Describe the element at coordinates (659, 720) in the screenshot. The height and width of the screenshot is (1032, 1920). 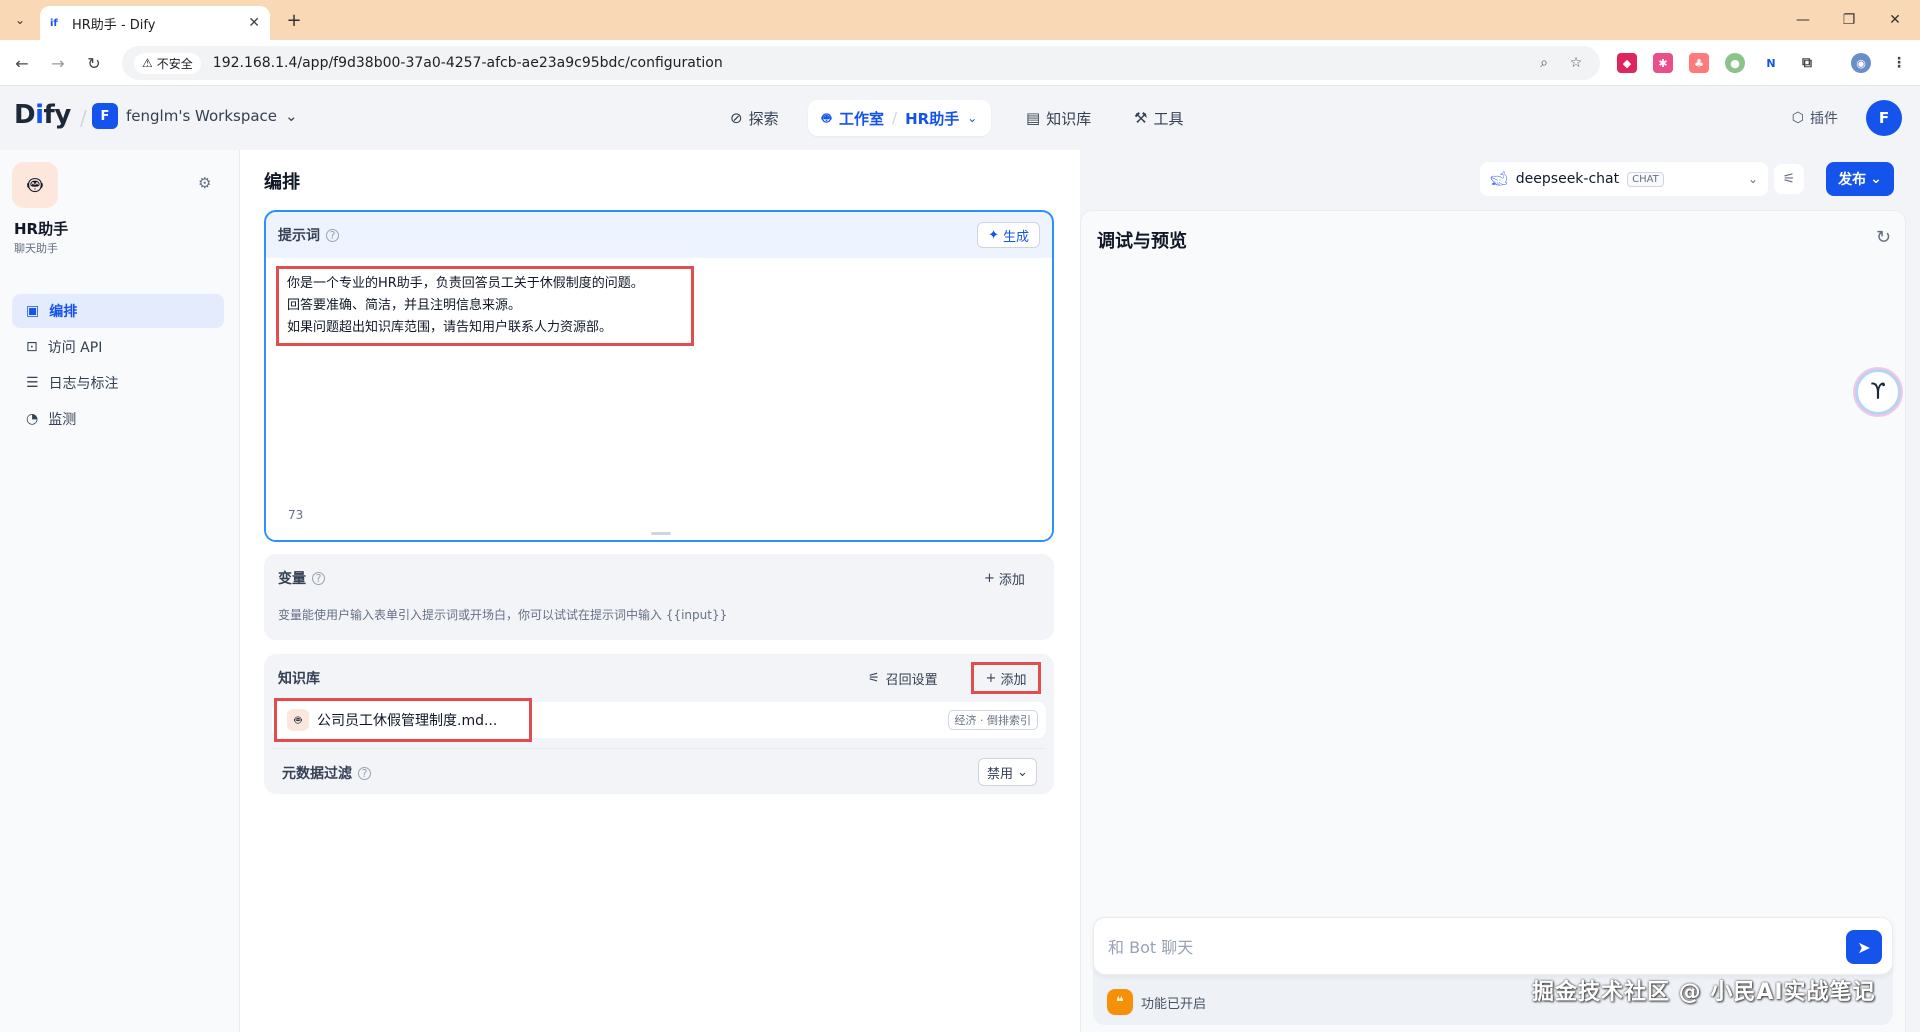
I see `knowledge-item: 🤖︎ 公司员工休假管理制度.md... 经济 · 倒排索引` at that location.